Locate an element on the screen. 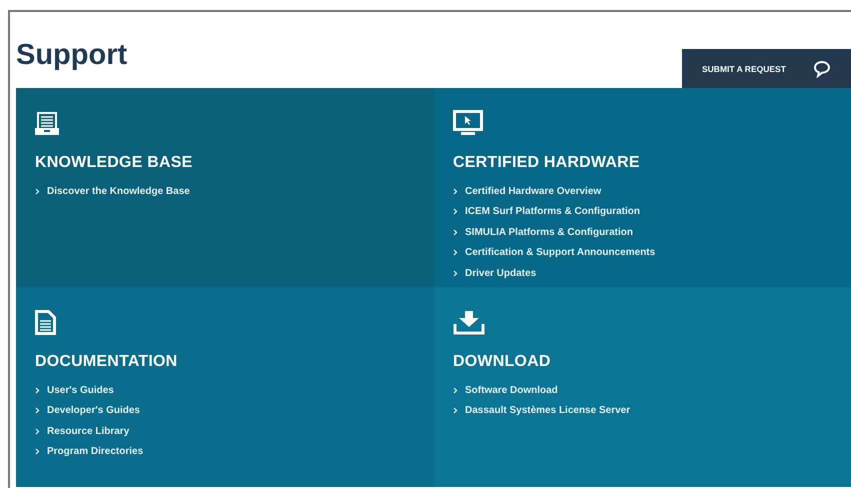 Image resolution: width=851 pixels, height=490 pixels. section-link: SIMULIA Platforms & Configuration is located at coordinates (549, 232).